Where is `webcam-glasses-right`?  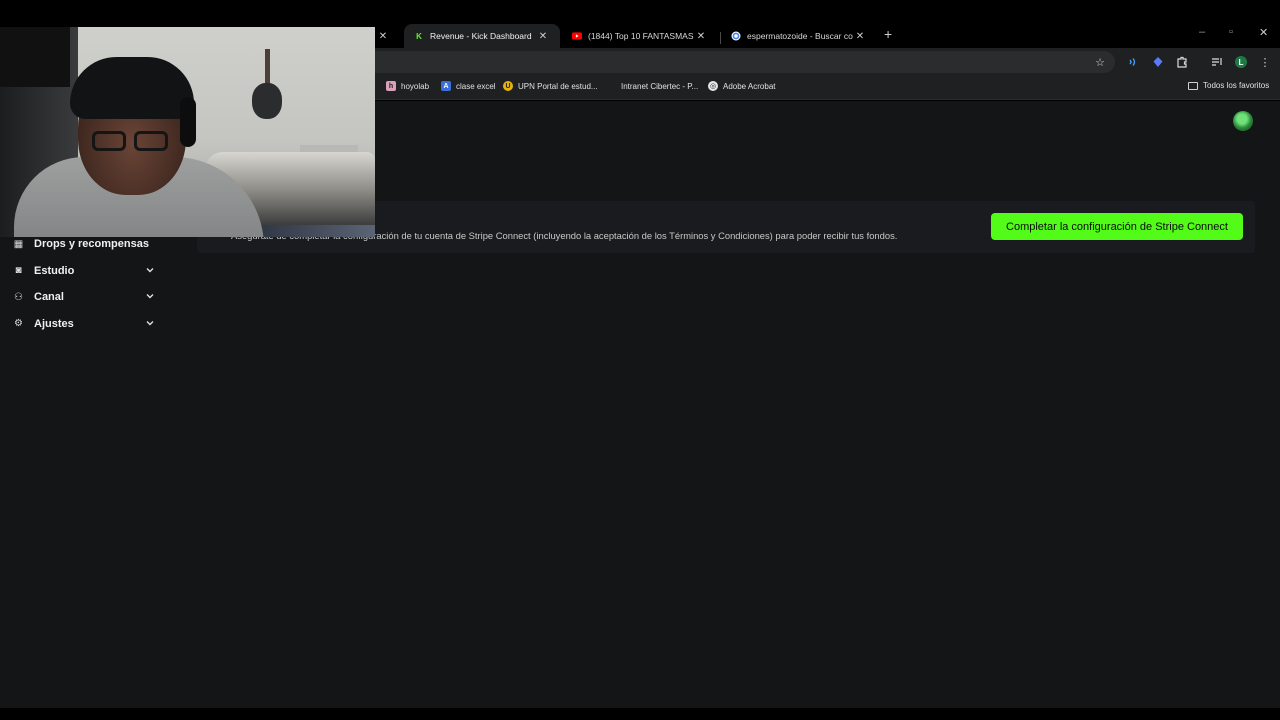 webcam-glasses-right is located at coordinates (151, 141).